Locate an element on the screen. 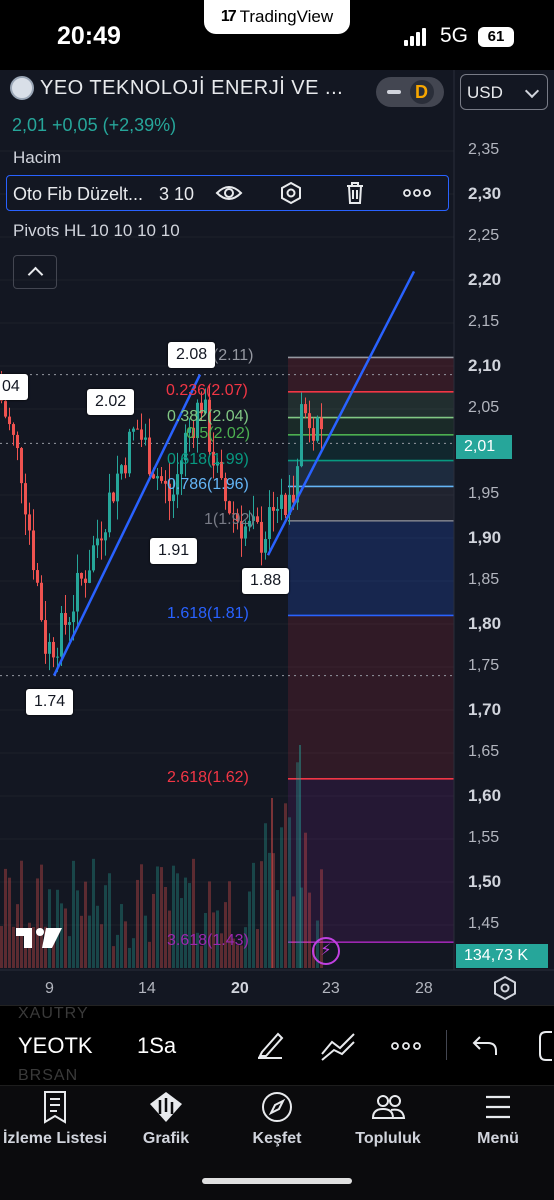 The height and width of the screenshot is (1200, 554). toolbar-more-icon is located at coordinates (406, 1046).